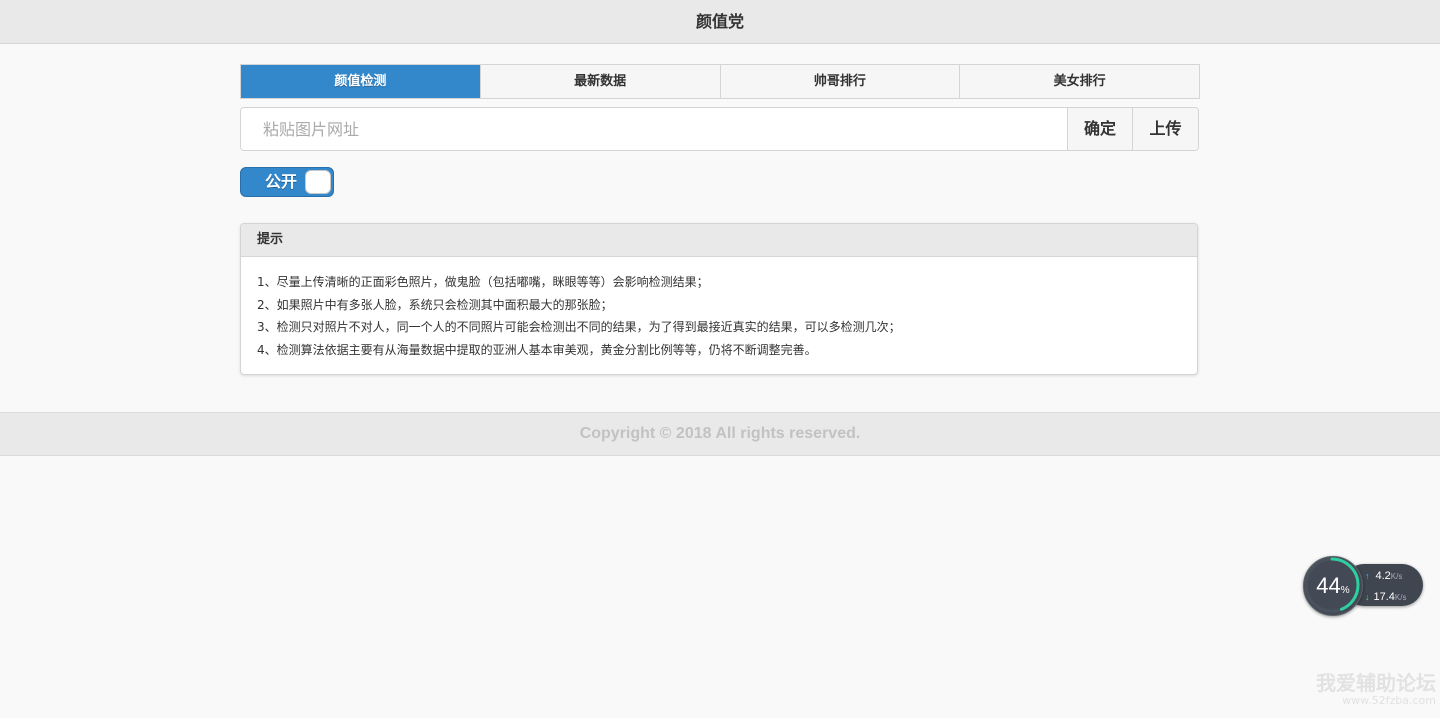  Describe the element at coordinates (654, 129) in the screenshot. I see `image-url-input` at that location.